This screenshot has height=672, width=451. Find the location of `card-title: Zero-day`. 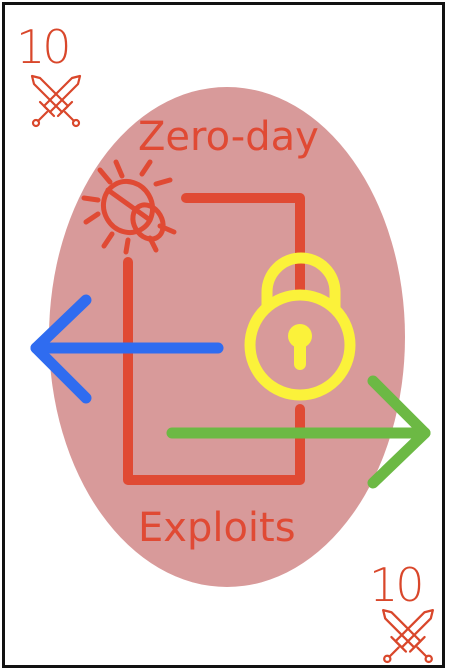

card-title: Zero-day is located at coordinates (228, 137).